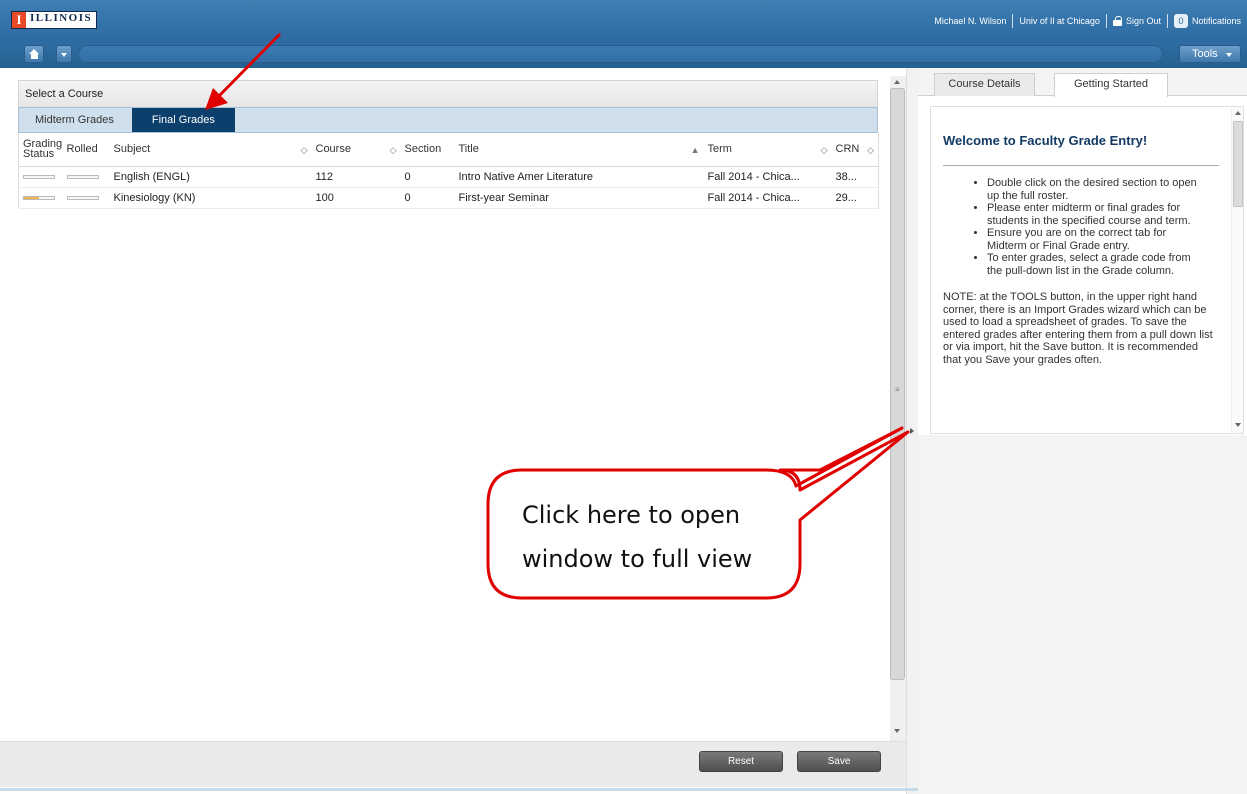 The image size is (1247, 794). I want to click on col-grading-status: Grading Status, so click(40, 150).